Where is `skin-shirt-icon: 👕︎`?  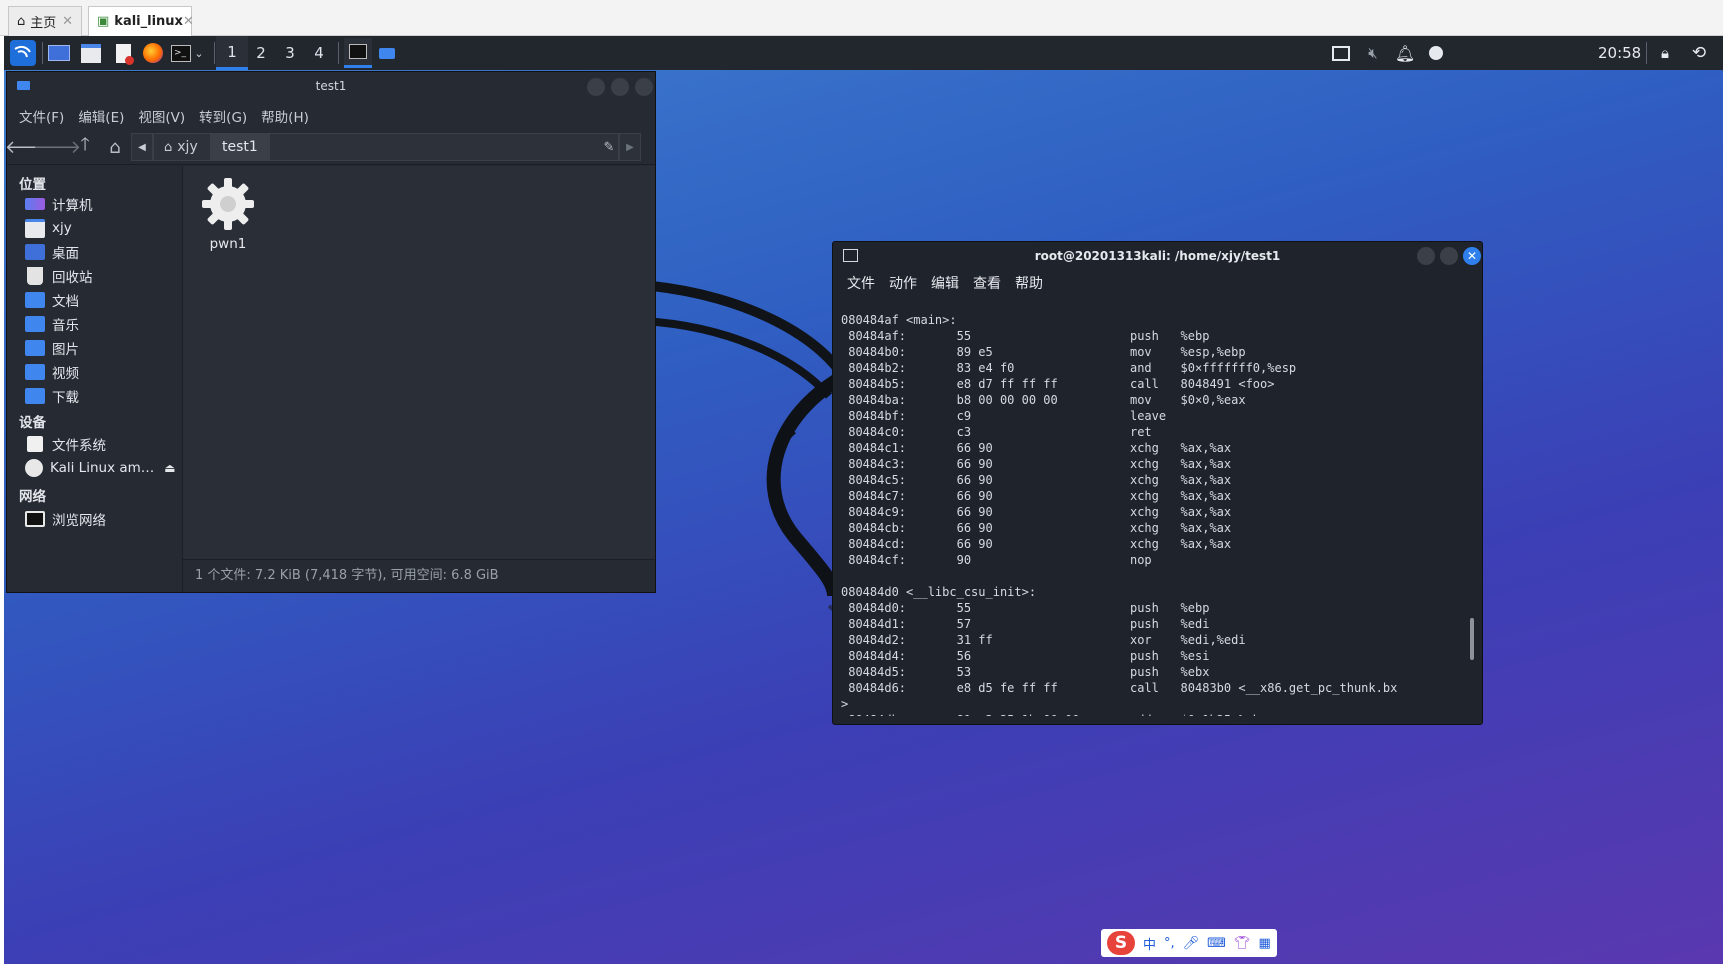
skin-shirt-icon: 👕︎ is located at coordinates (1242, 943).